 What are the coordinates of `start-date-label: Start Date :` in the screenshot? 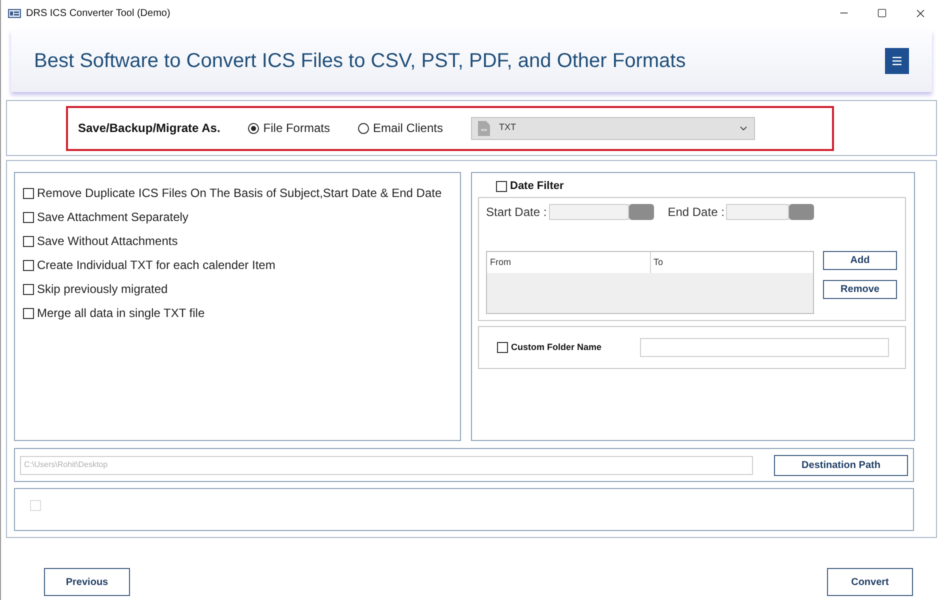 It's located at (516, 212).